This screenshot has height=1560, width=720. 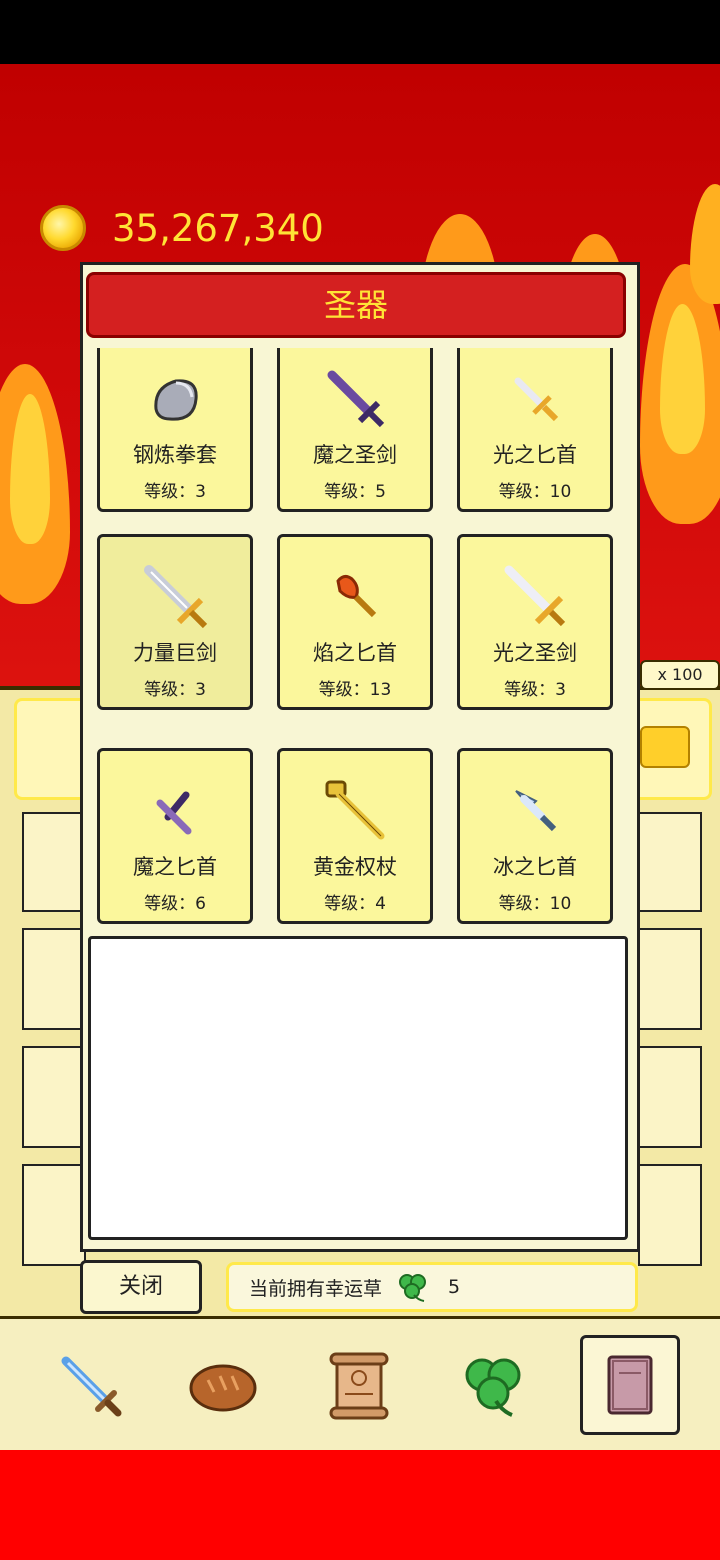 What do you see at coordinates (356, 811) in the screenshot?
I see `golden-scepter-icon` at bounding box center [356, 811].